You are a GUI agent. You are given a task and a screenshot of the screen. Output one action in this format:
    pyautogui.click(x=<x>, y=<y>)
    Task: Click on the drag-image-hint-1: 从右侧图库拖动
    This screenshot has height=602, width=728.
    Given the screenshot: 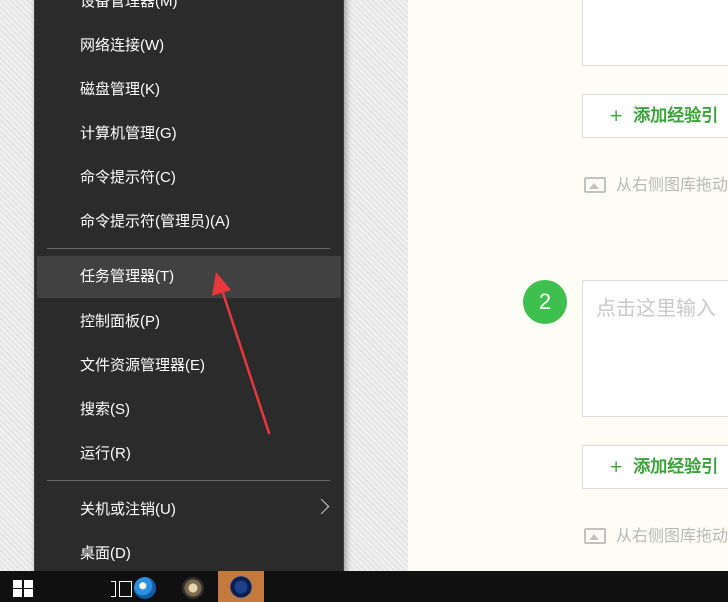 What is the action you would take?
    pyautogui.click(x=656, y=186)
    